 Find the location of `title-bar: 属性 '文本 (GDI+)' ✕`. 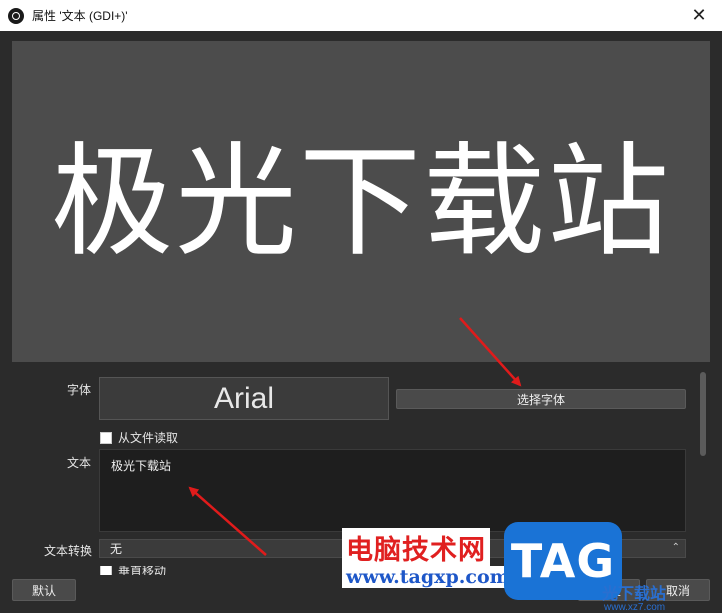

title-bar: 属性 '文本 (GDI+)' ✕ is located at coordinates (361, 15).